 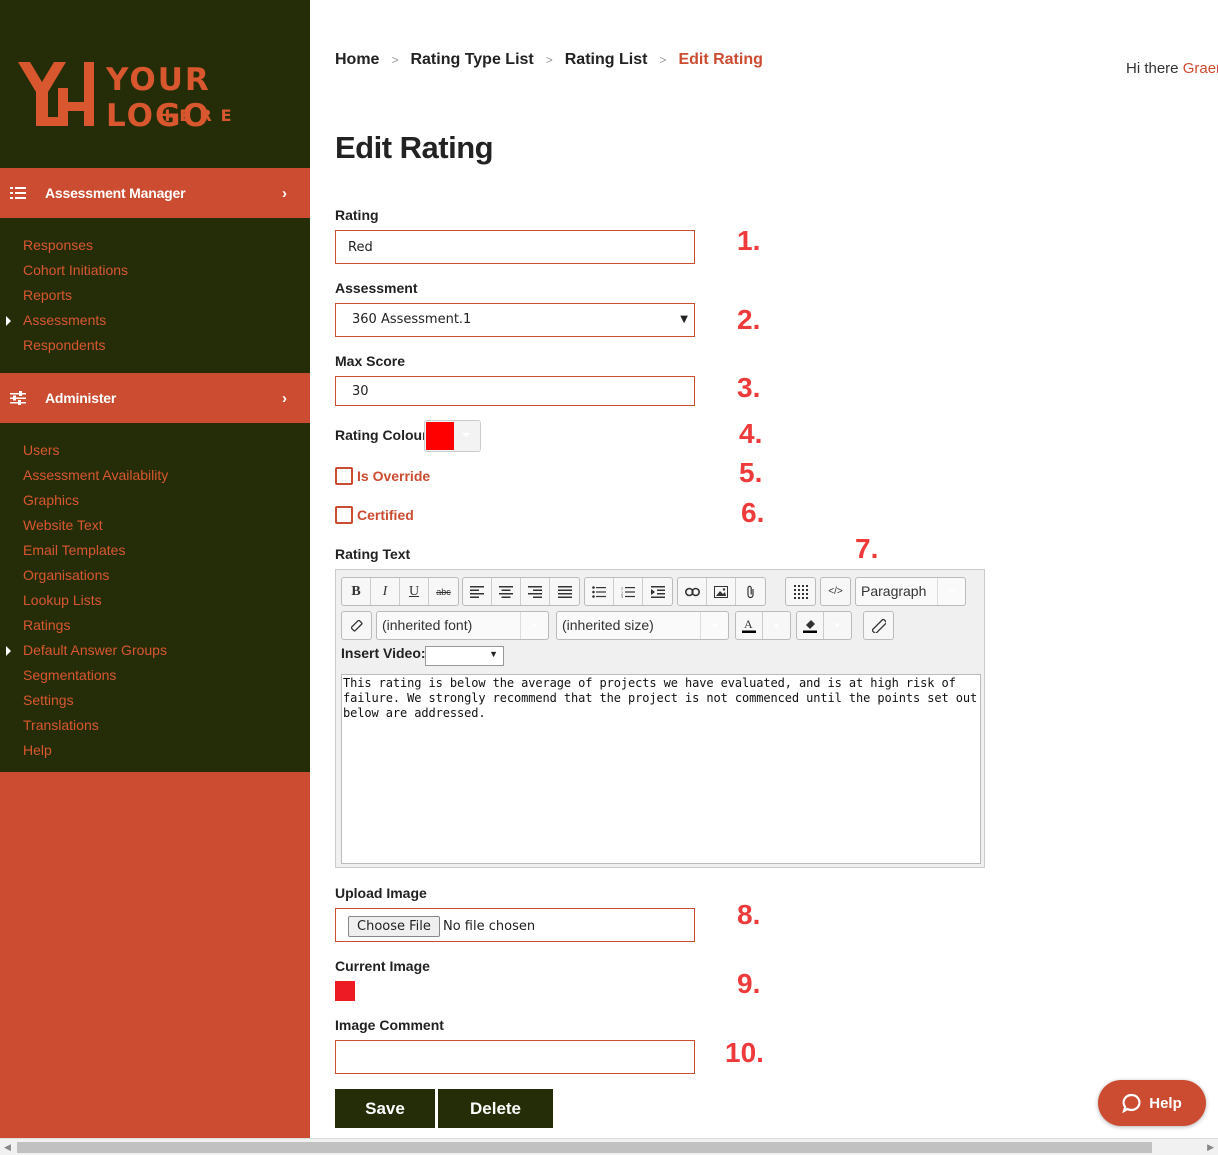 What do you see at coordinates (721, 591) in the screenshot?
I see `image-icon` at bounding box center [721, 591].